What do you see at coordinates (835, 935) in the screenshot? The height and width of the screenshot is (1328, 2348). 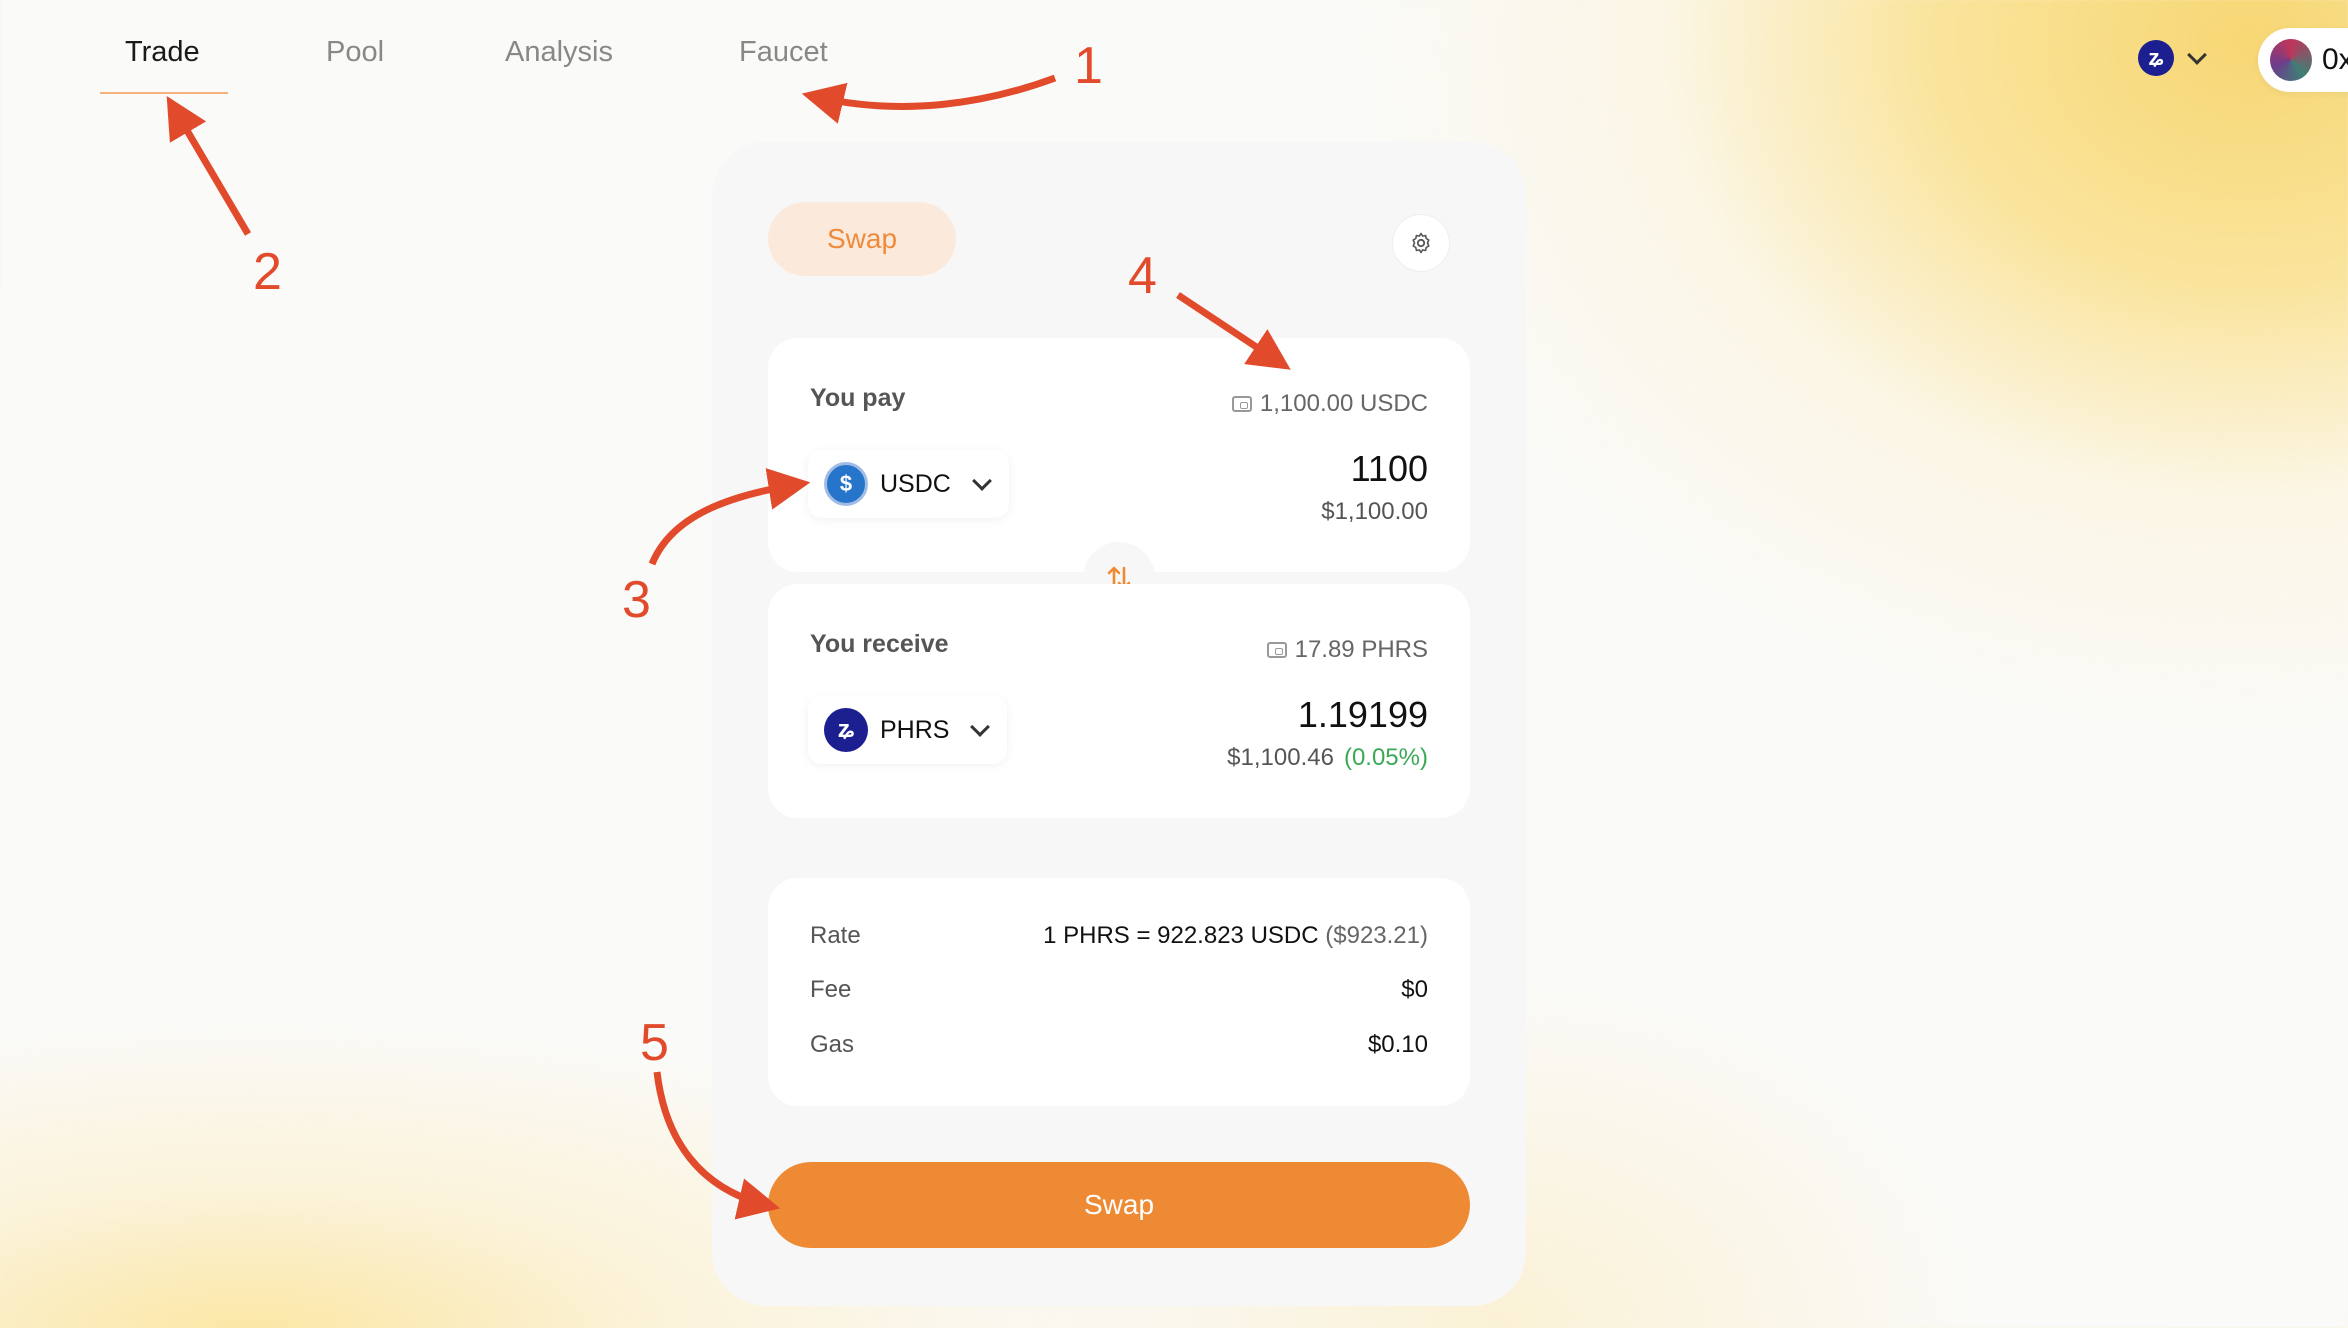 I see `rate-label: Rate` at bounding box center [835, 935].